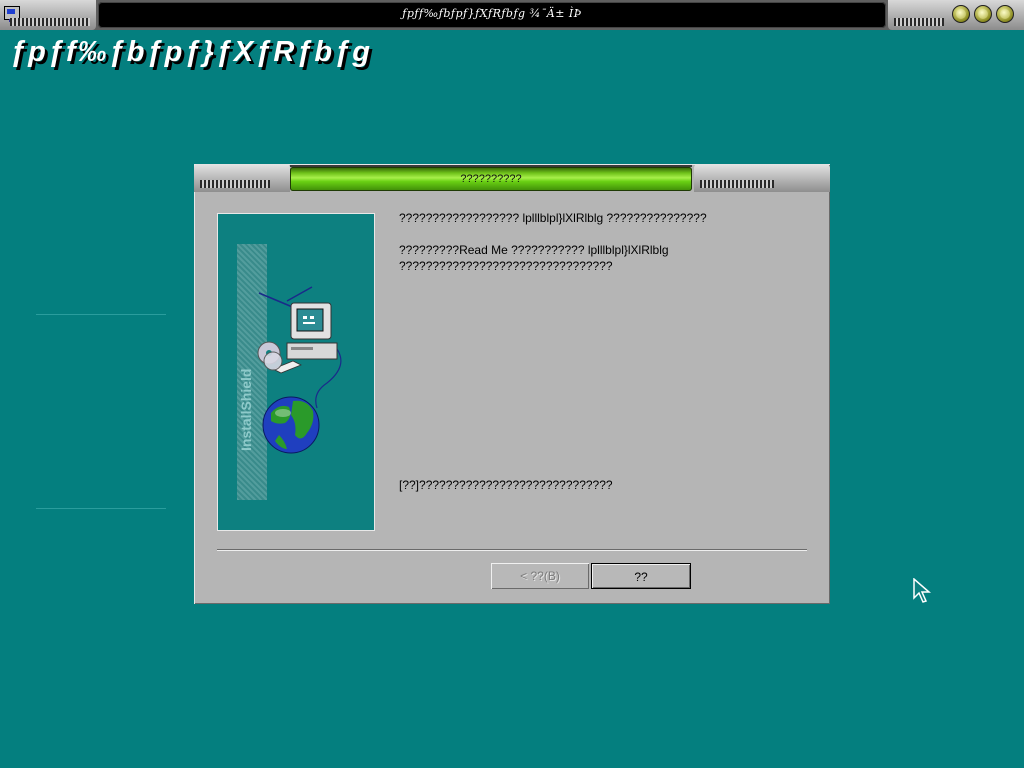 This screenshot has width=1024, height=768. Describe the element at coordinates (961, 14) in the screenshot. I see `minimize-button` at that location.